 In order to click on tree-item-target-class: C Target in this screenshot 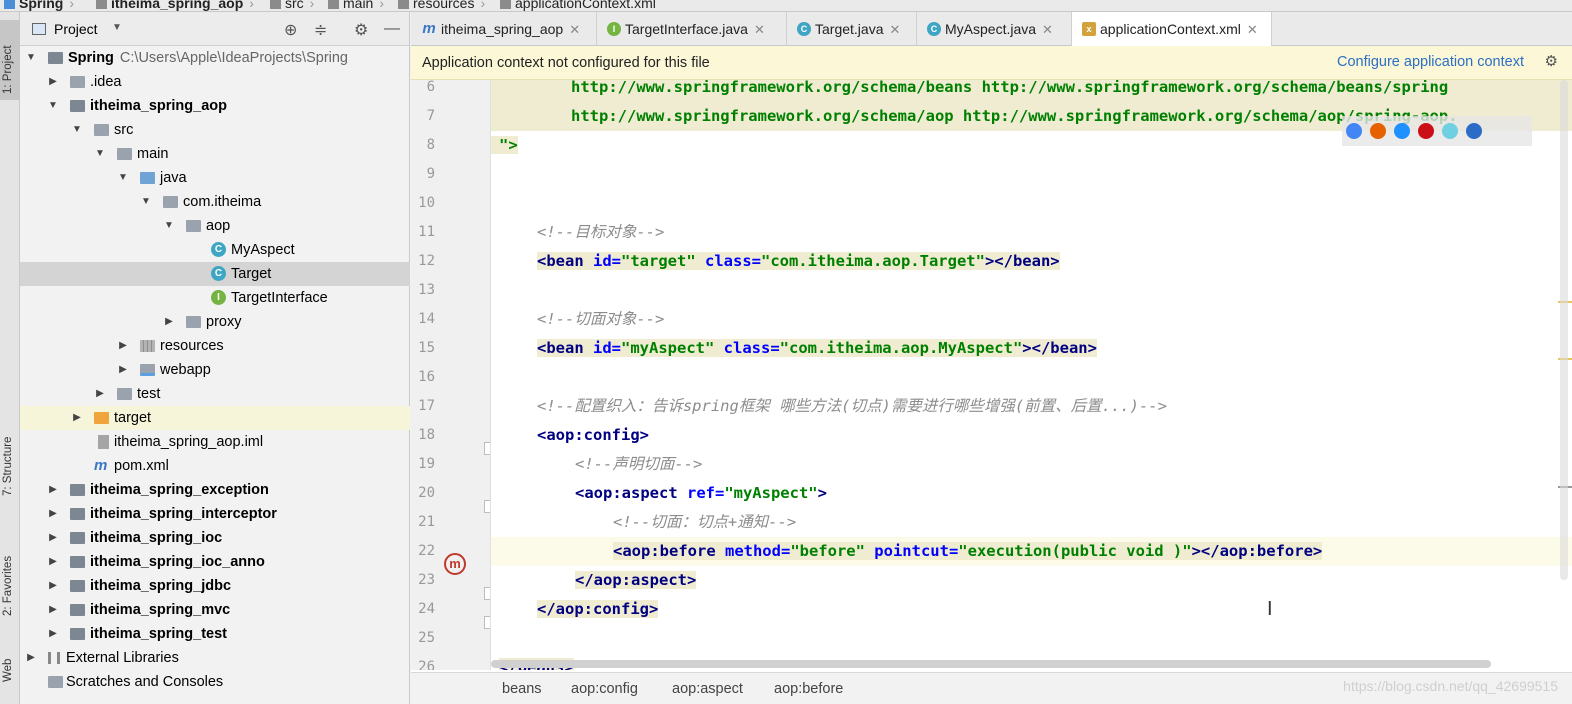, I will do `click(215, 274)`.